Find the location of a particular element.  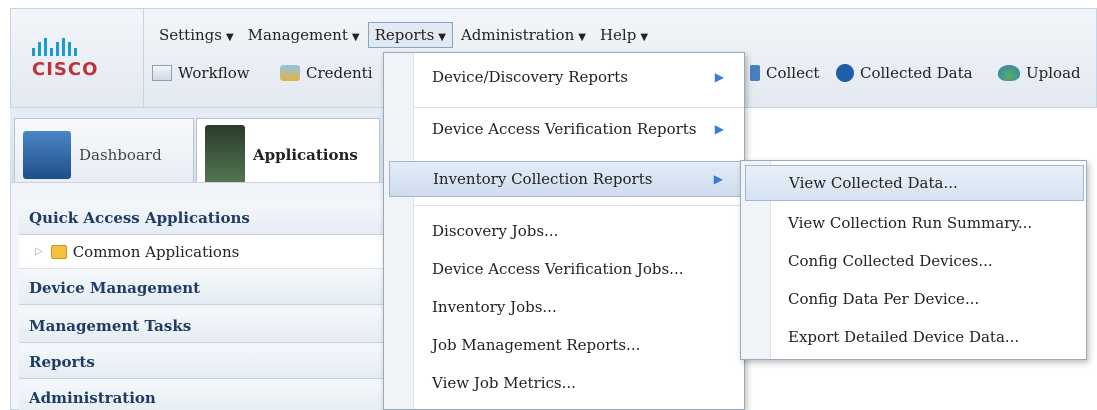

collect-icon is located at coordinates (755, 73).